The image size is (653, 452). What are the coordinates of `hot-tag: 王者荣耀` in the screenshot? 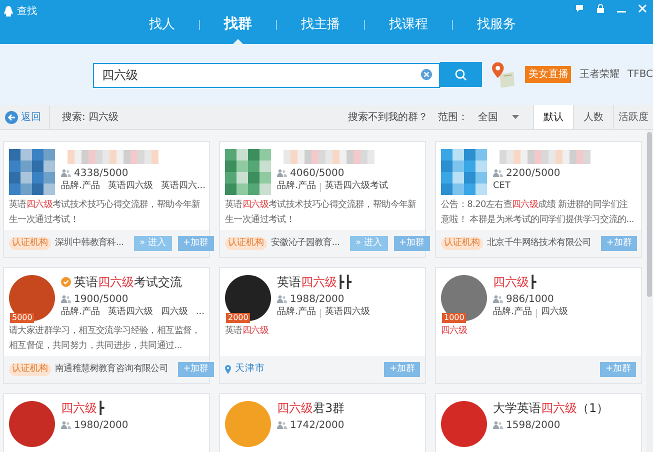 It's located at (599, 74).